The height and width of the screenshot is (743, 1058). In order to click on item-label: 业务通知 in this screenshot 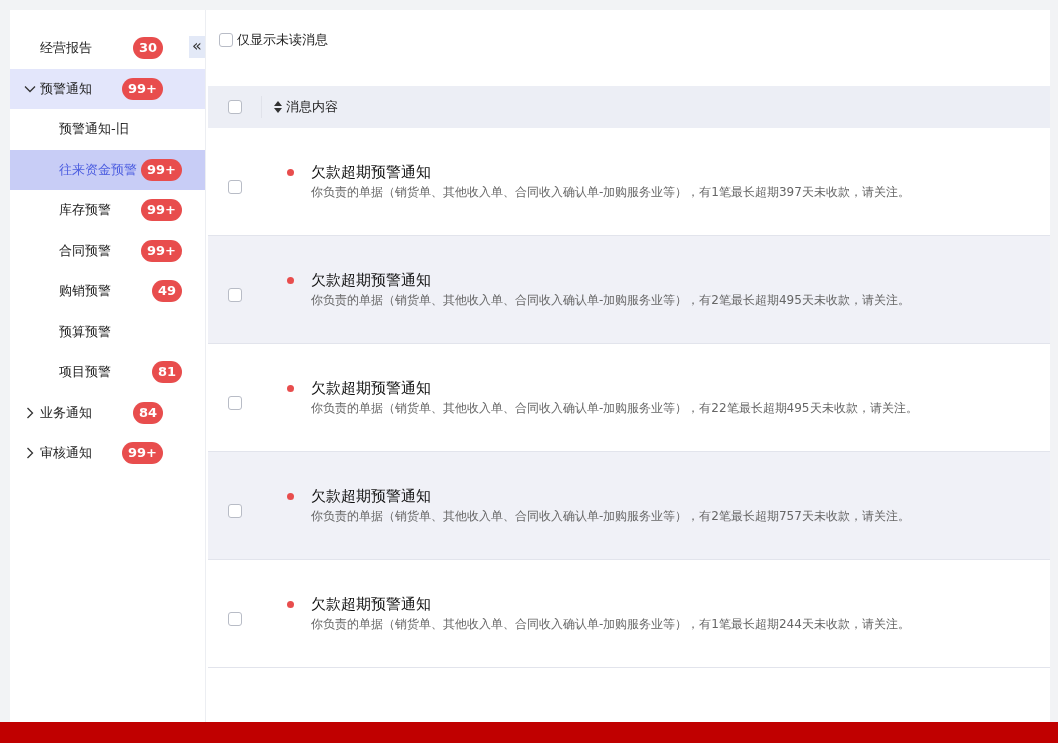, I will do `click(66, 412)`.